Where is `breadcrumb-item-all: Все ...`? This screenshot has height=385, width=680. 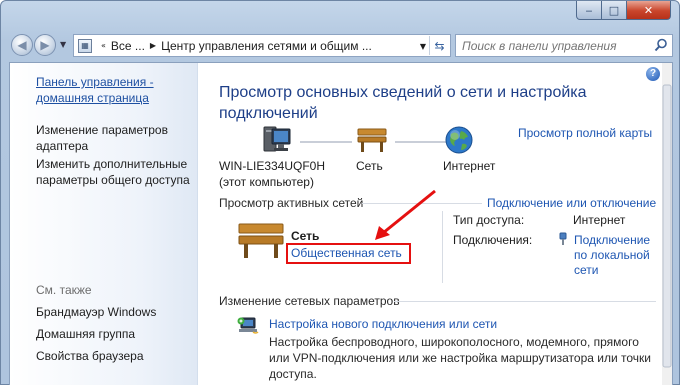
breadcrumb-item-all: Все ... is located at coordinates (128, 46).